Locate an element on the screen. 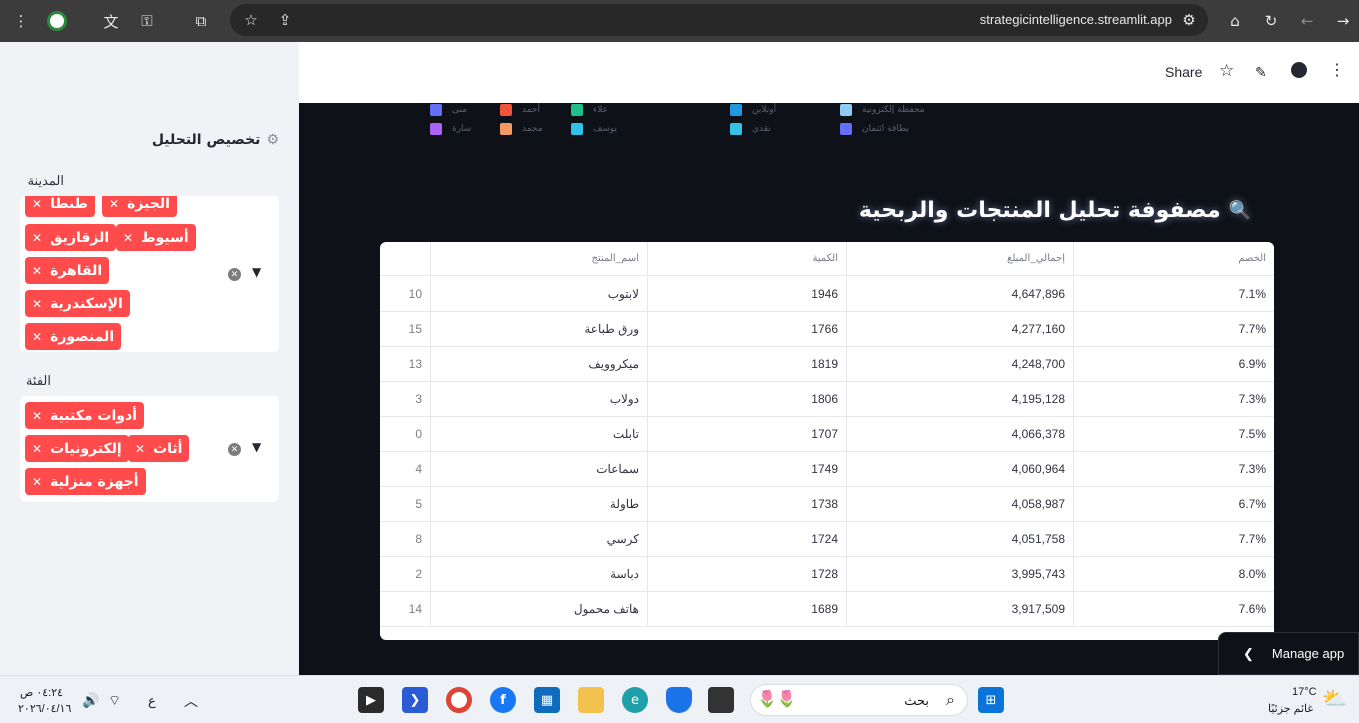  row-index: 0 is located at coordinates (405, 434).